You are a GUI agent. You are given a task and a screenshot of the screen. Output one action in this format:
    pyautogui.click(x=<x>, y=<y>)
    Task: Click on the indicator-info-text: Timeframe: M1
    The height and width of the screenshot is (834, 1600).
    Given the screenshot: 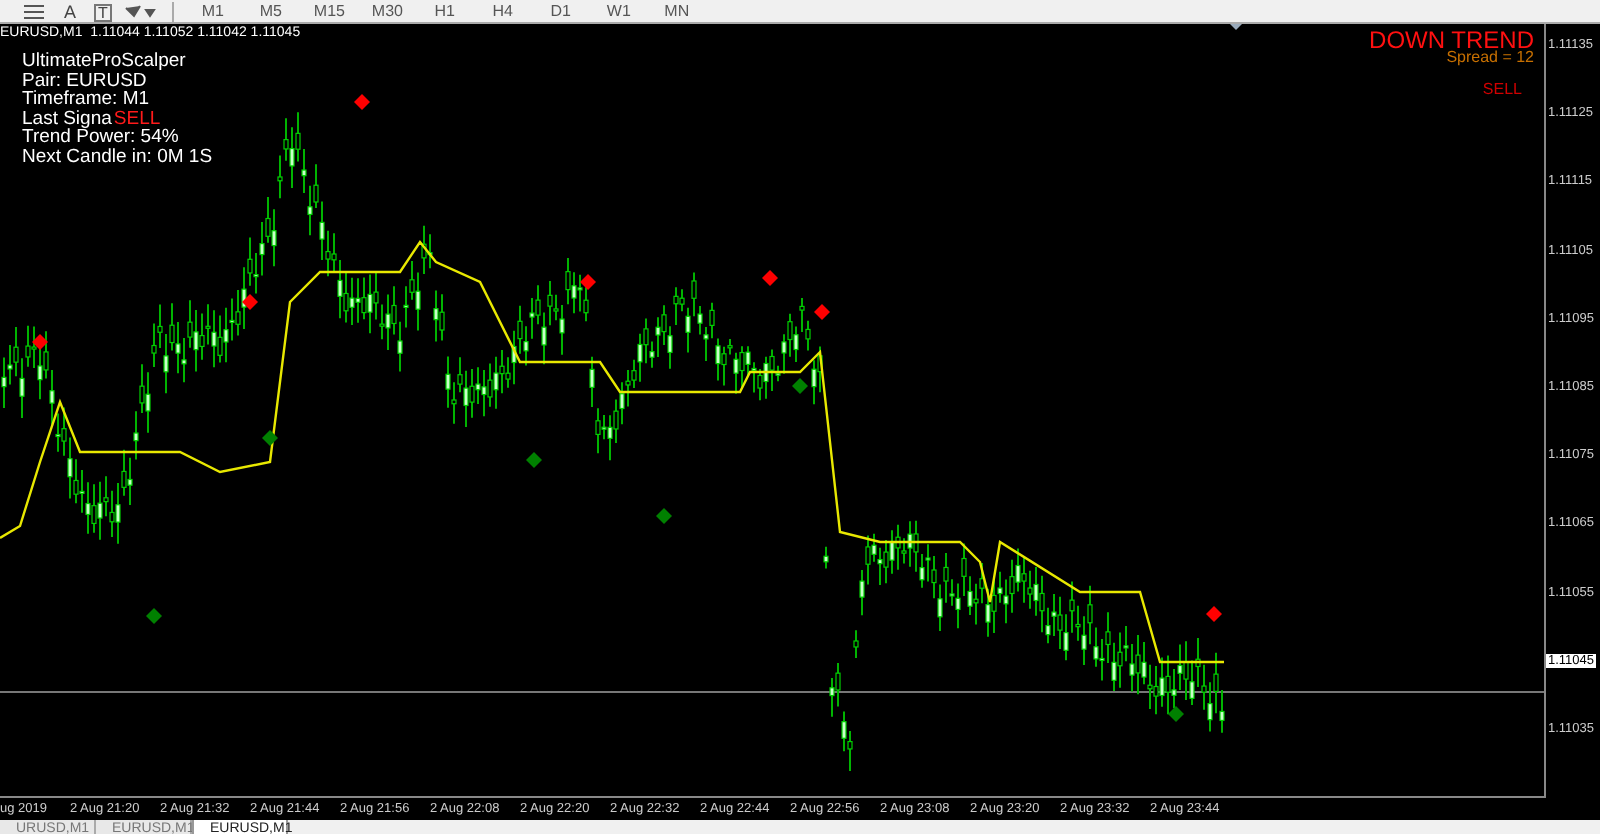 What is the action you would take?
    pyautogui.click(x=86, y=100)
    